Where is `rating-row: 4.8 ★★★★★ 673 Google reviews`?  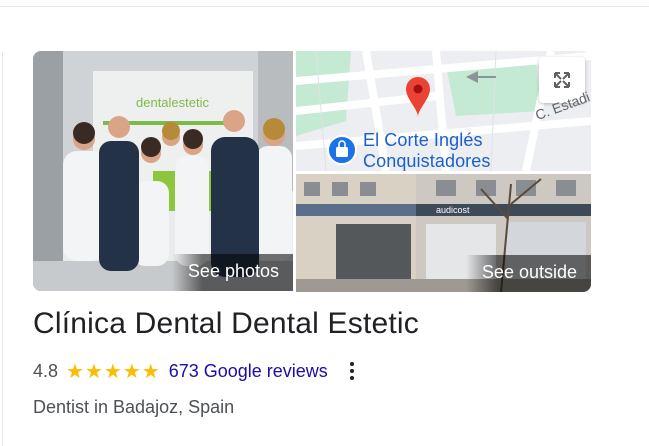
rating-row: 4.8 ★★★★★ 673 Google reviews is located at coordinates (195, 371).